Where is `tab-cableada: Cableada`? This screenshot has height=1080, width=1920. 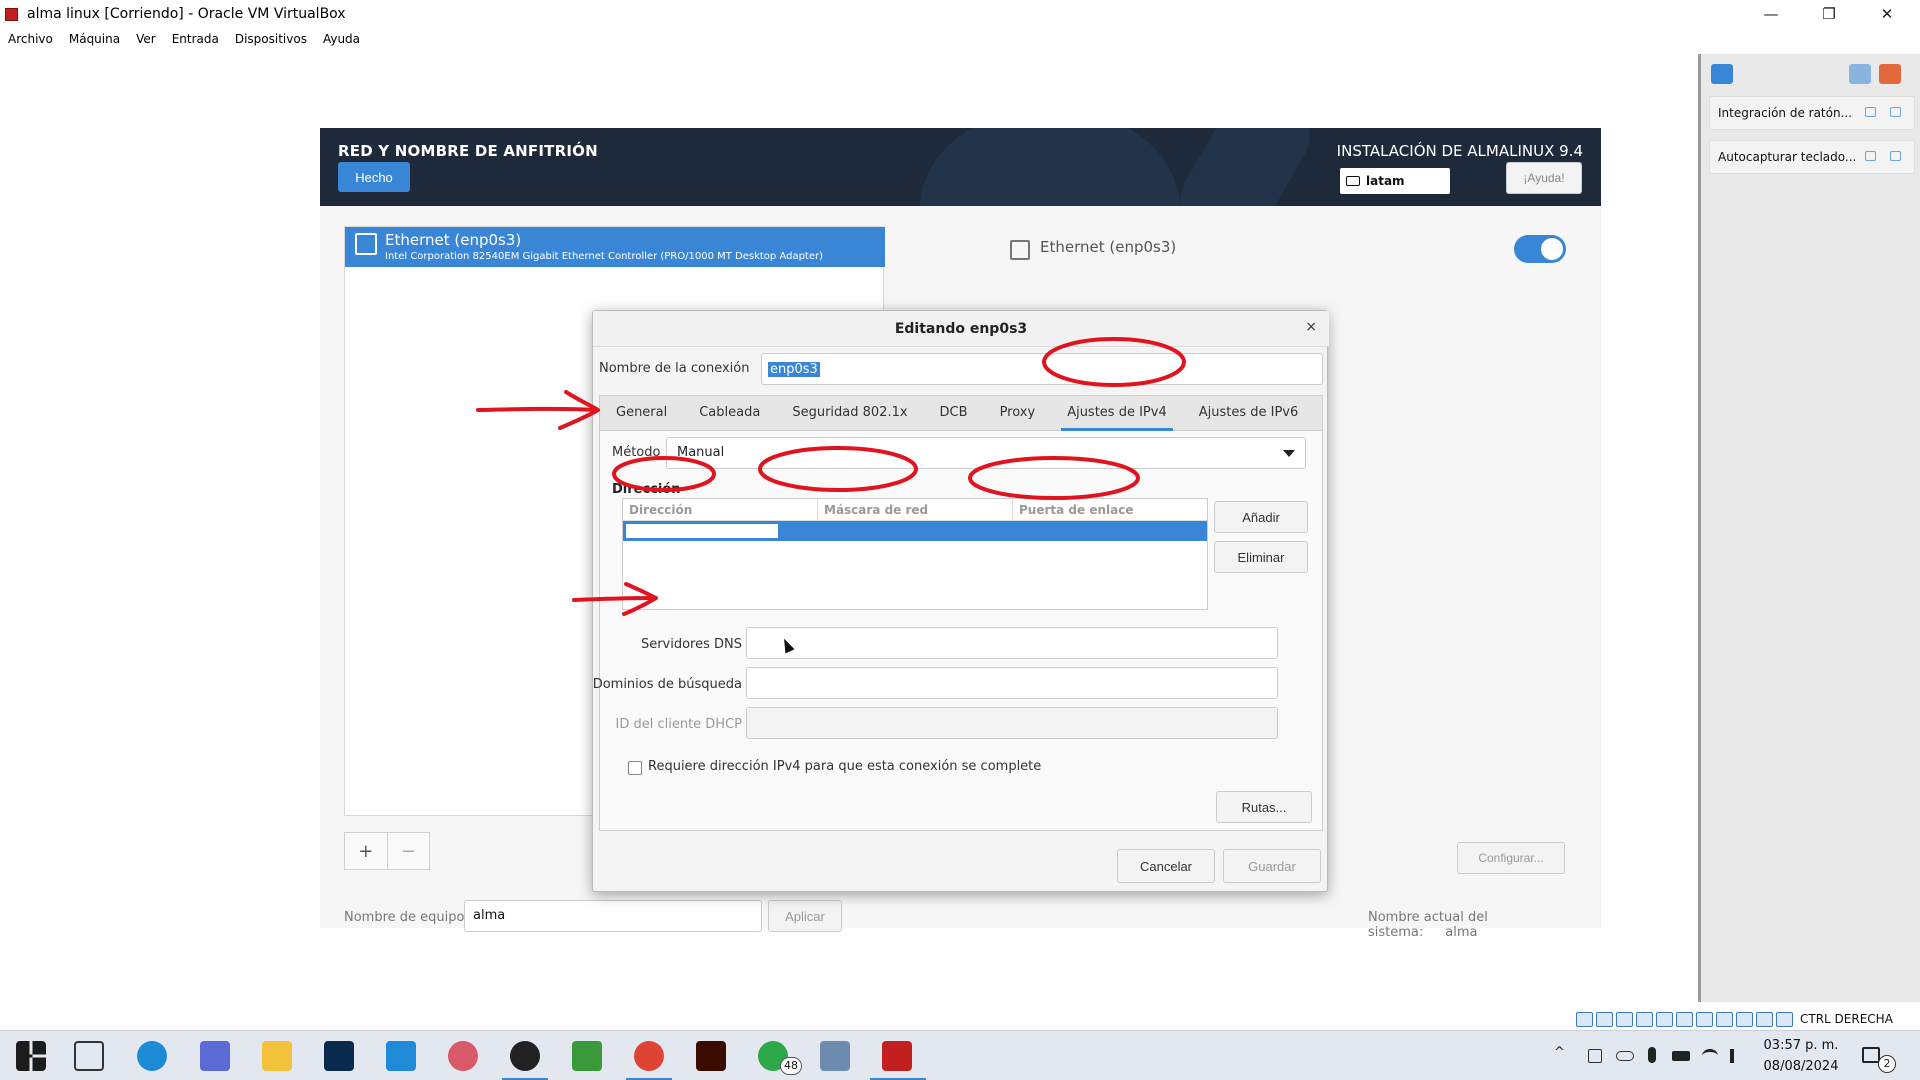
tab-cableada: Cableada is located at coordinates (729, 413).